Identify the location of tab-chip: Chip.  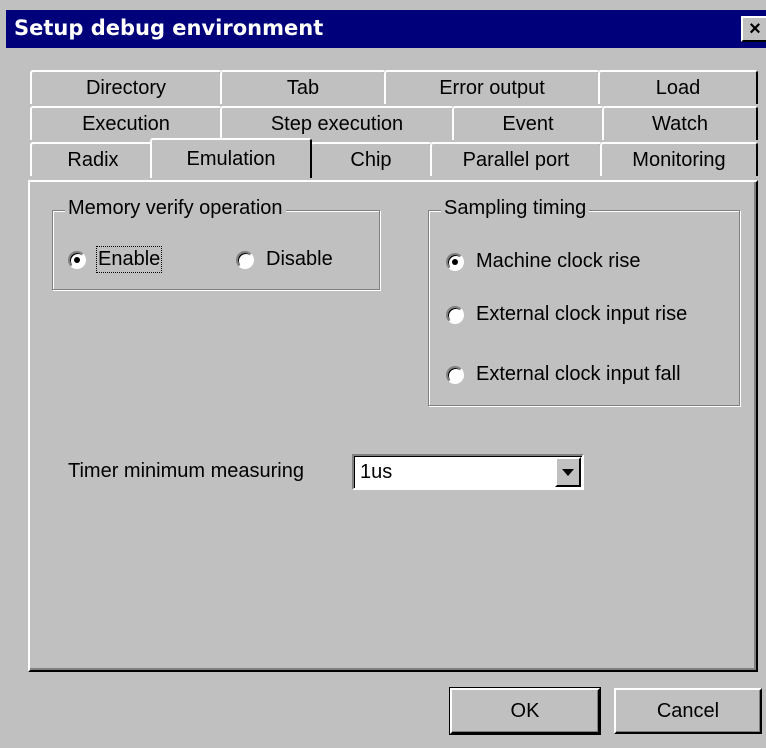
(371, 159).